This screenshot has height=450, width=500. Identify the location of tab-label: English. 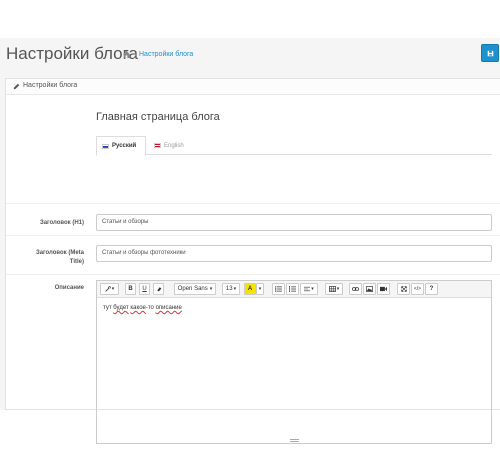
(174, 145).